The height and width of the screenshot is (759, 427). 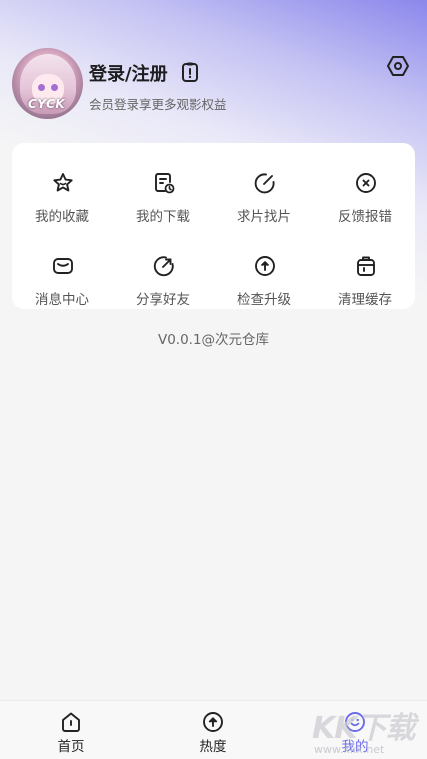 What do you see at coordinates (163, 300) in the screenshot?
I see `menu-label: 分享好友` at bounding box center [163, 300].